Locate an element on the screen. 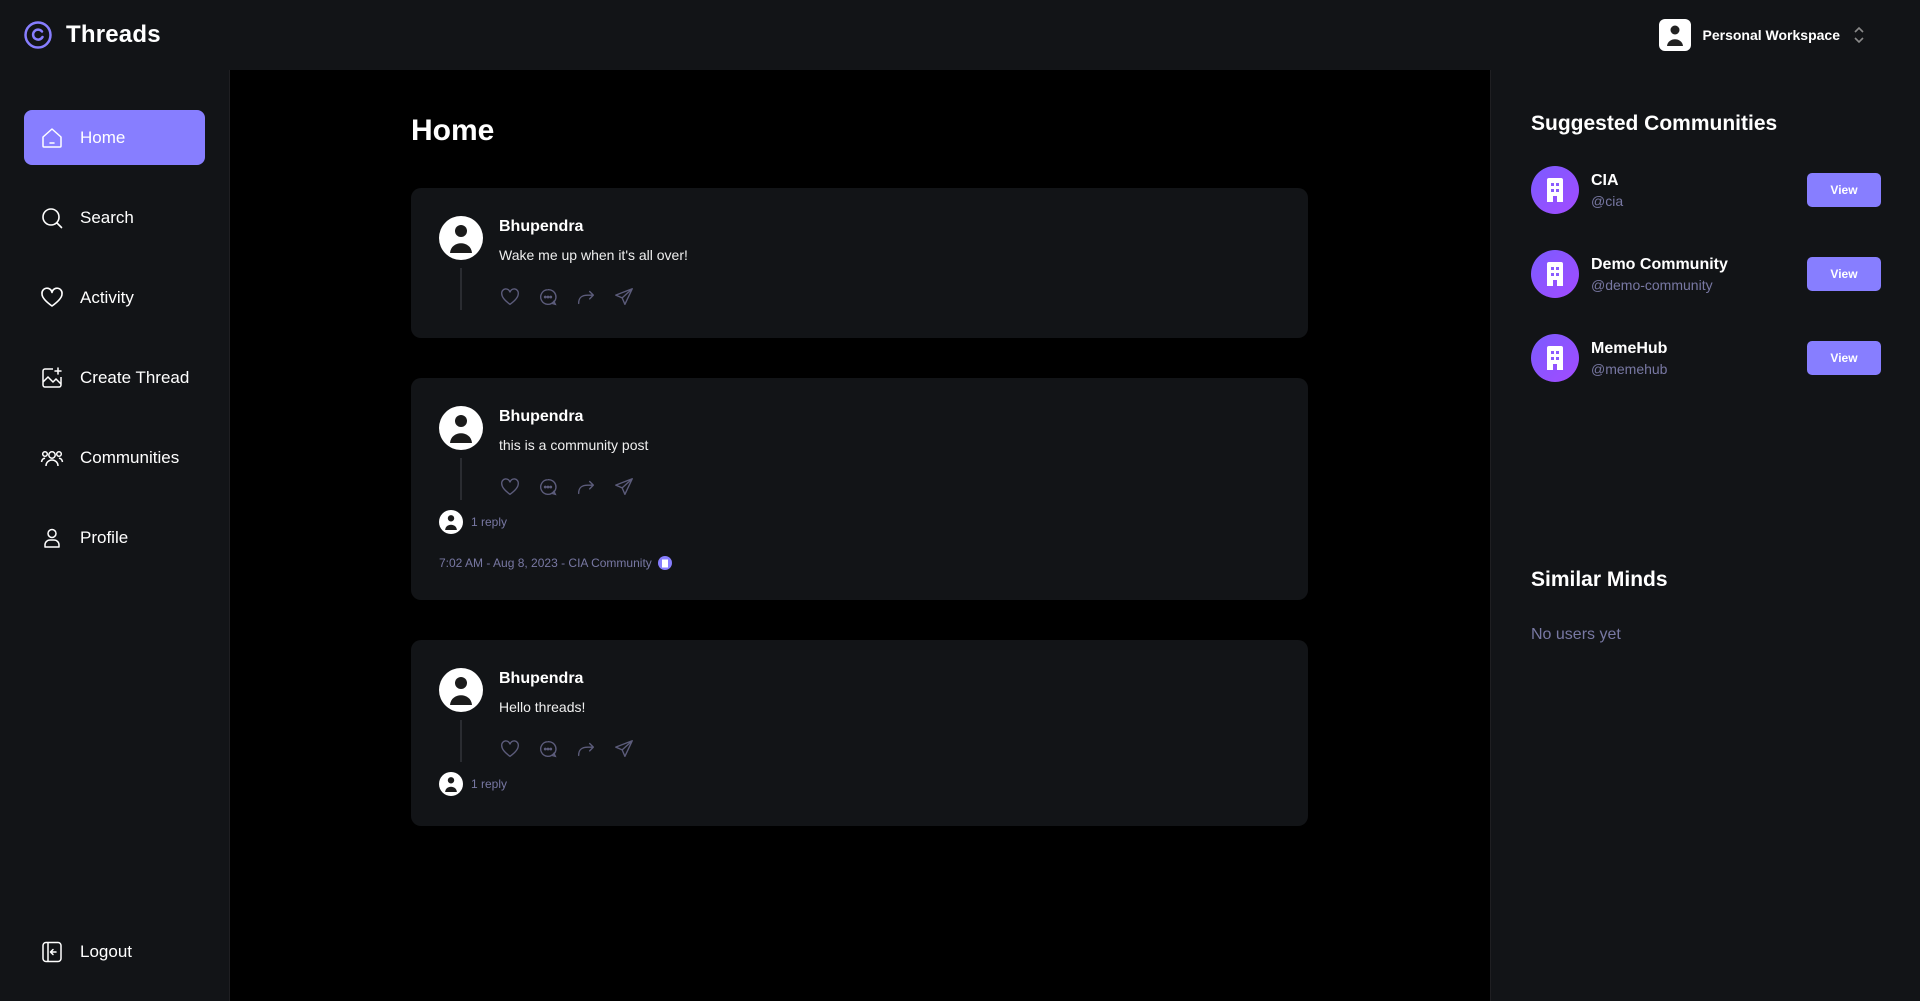  community-name: CIA is located at coordinates (1605, 180).